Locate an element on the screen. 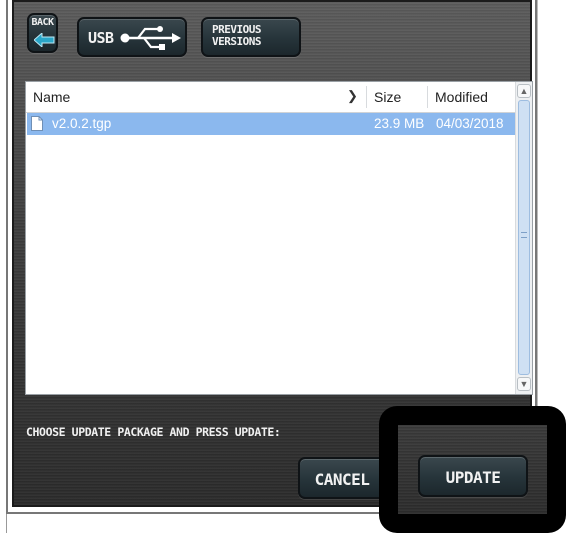 This screenshot has height=533, width=574. divider-line is located at coordinates (6, 523).